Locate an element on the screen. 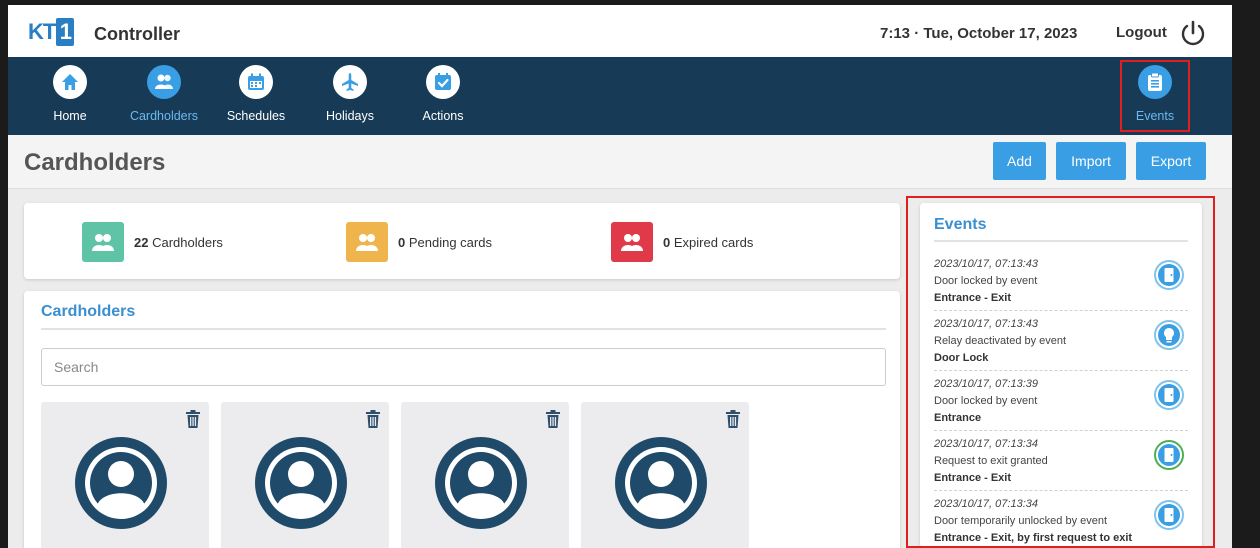 The width and height of the screenshot is (1260, 548). nav-cardholders: Cardholders is located at coordinates (164, 94).